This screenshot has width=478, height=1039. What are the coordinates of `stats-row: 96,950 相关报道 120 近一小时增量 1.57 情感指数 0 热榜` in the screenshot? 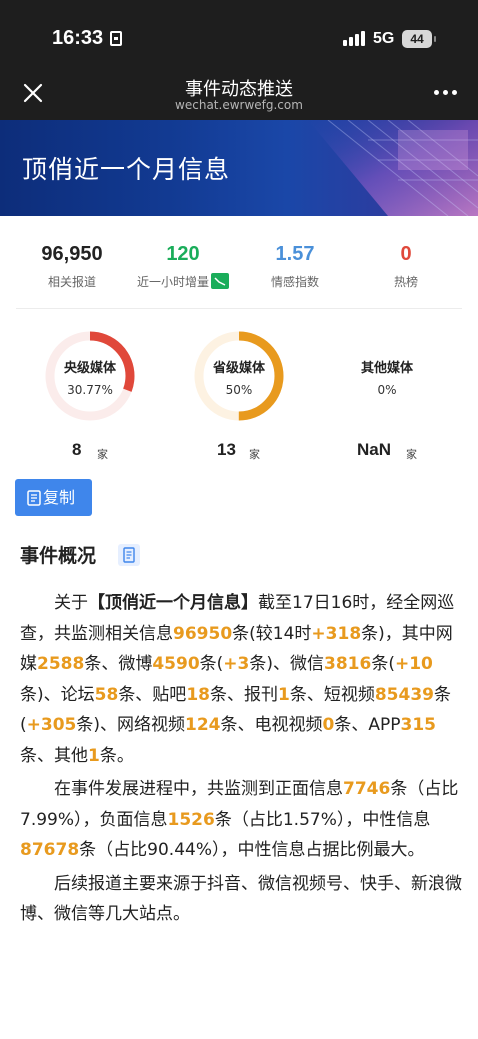 It's located at (239, 270).